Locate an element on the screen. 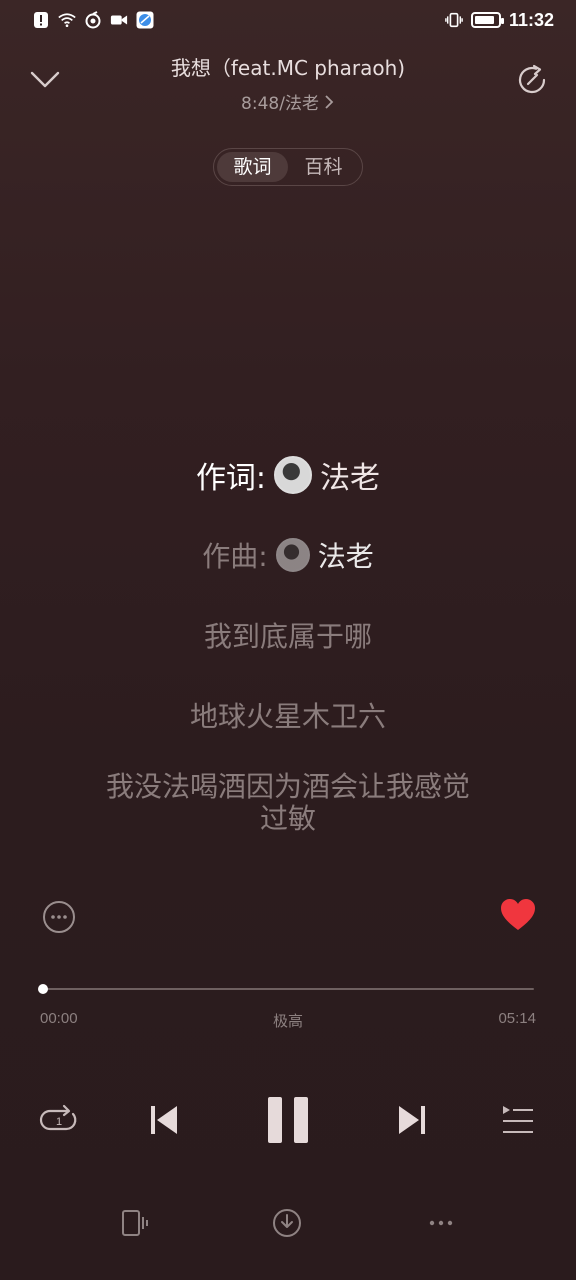 The height and width of the screenshot is (1280, 576). heart-icon is located at coordinates (518, 914).